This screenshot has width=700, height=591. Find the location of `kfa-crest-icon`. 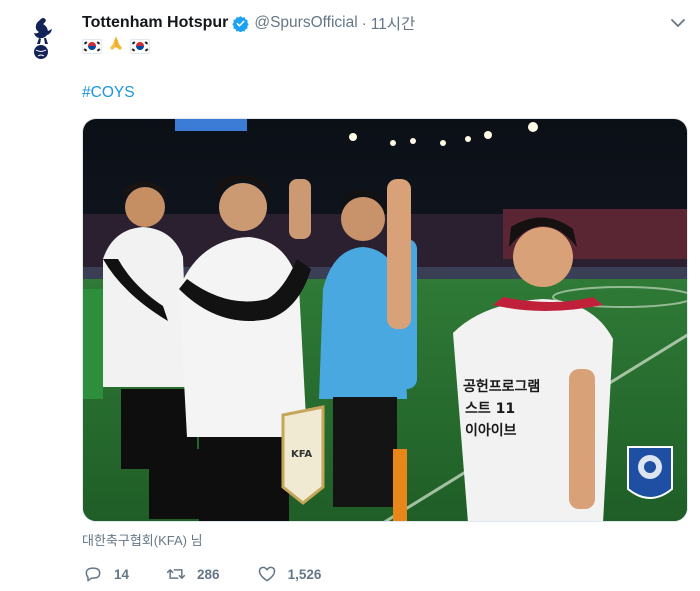

kfa-crest-icon is located at coordinates (650, 472).